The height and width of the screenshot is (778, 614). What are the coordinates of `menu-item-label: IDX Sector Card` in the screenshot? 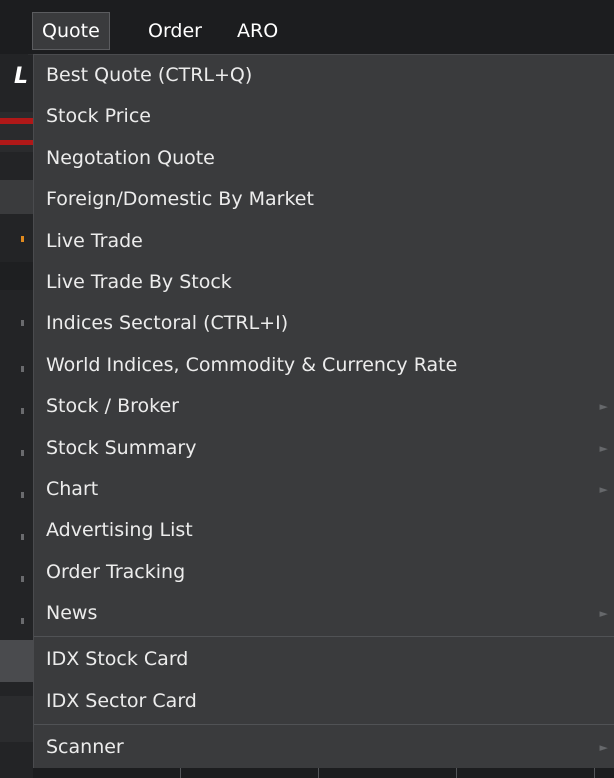 It's located at (121, 700).